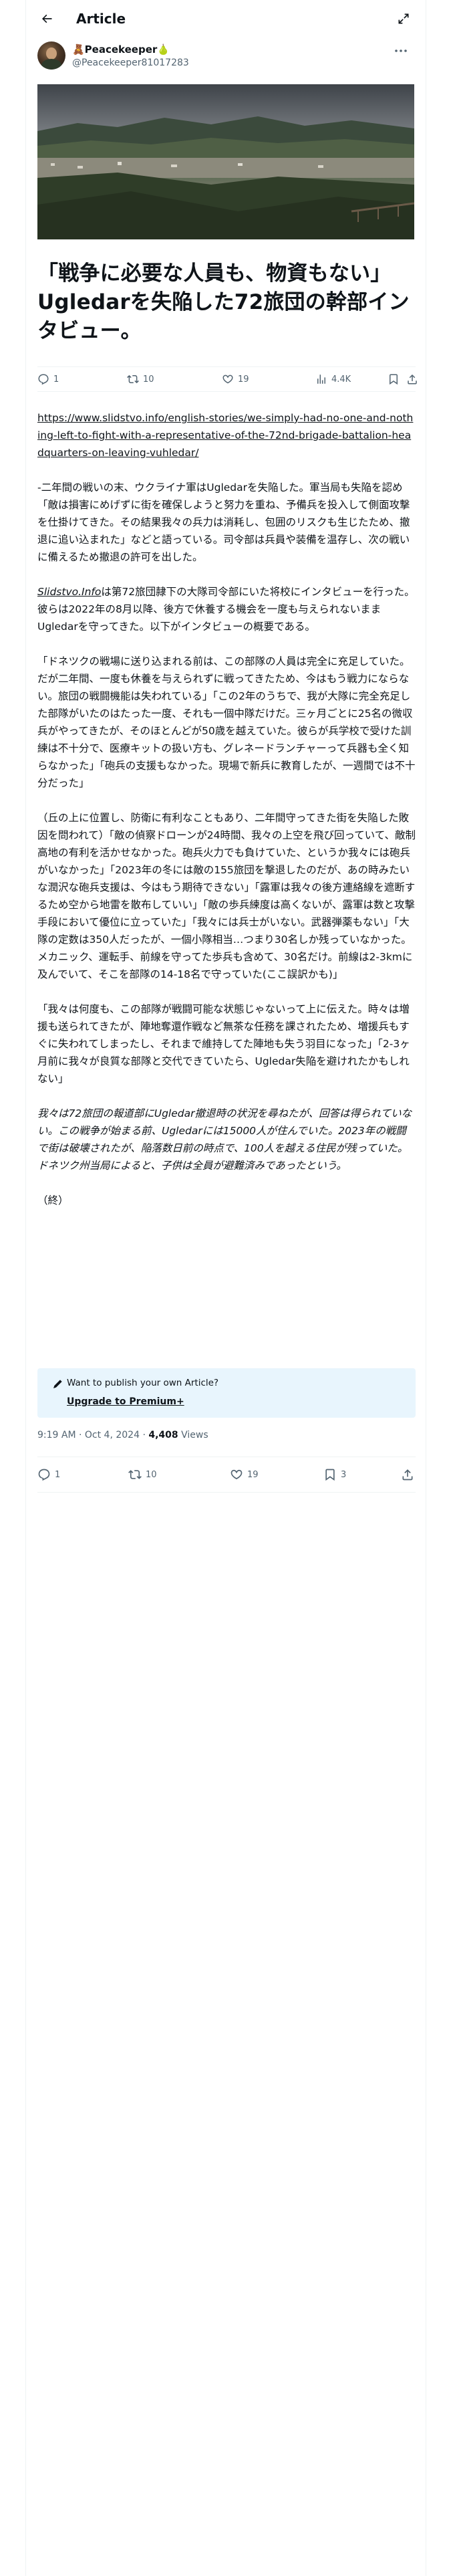 The image size is (451, 2576). I want to click on promo-text: Want to publish your own Article?, so click(143, 1383).